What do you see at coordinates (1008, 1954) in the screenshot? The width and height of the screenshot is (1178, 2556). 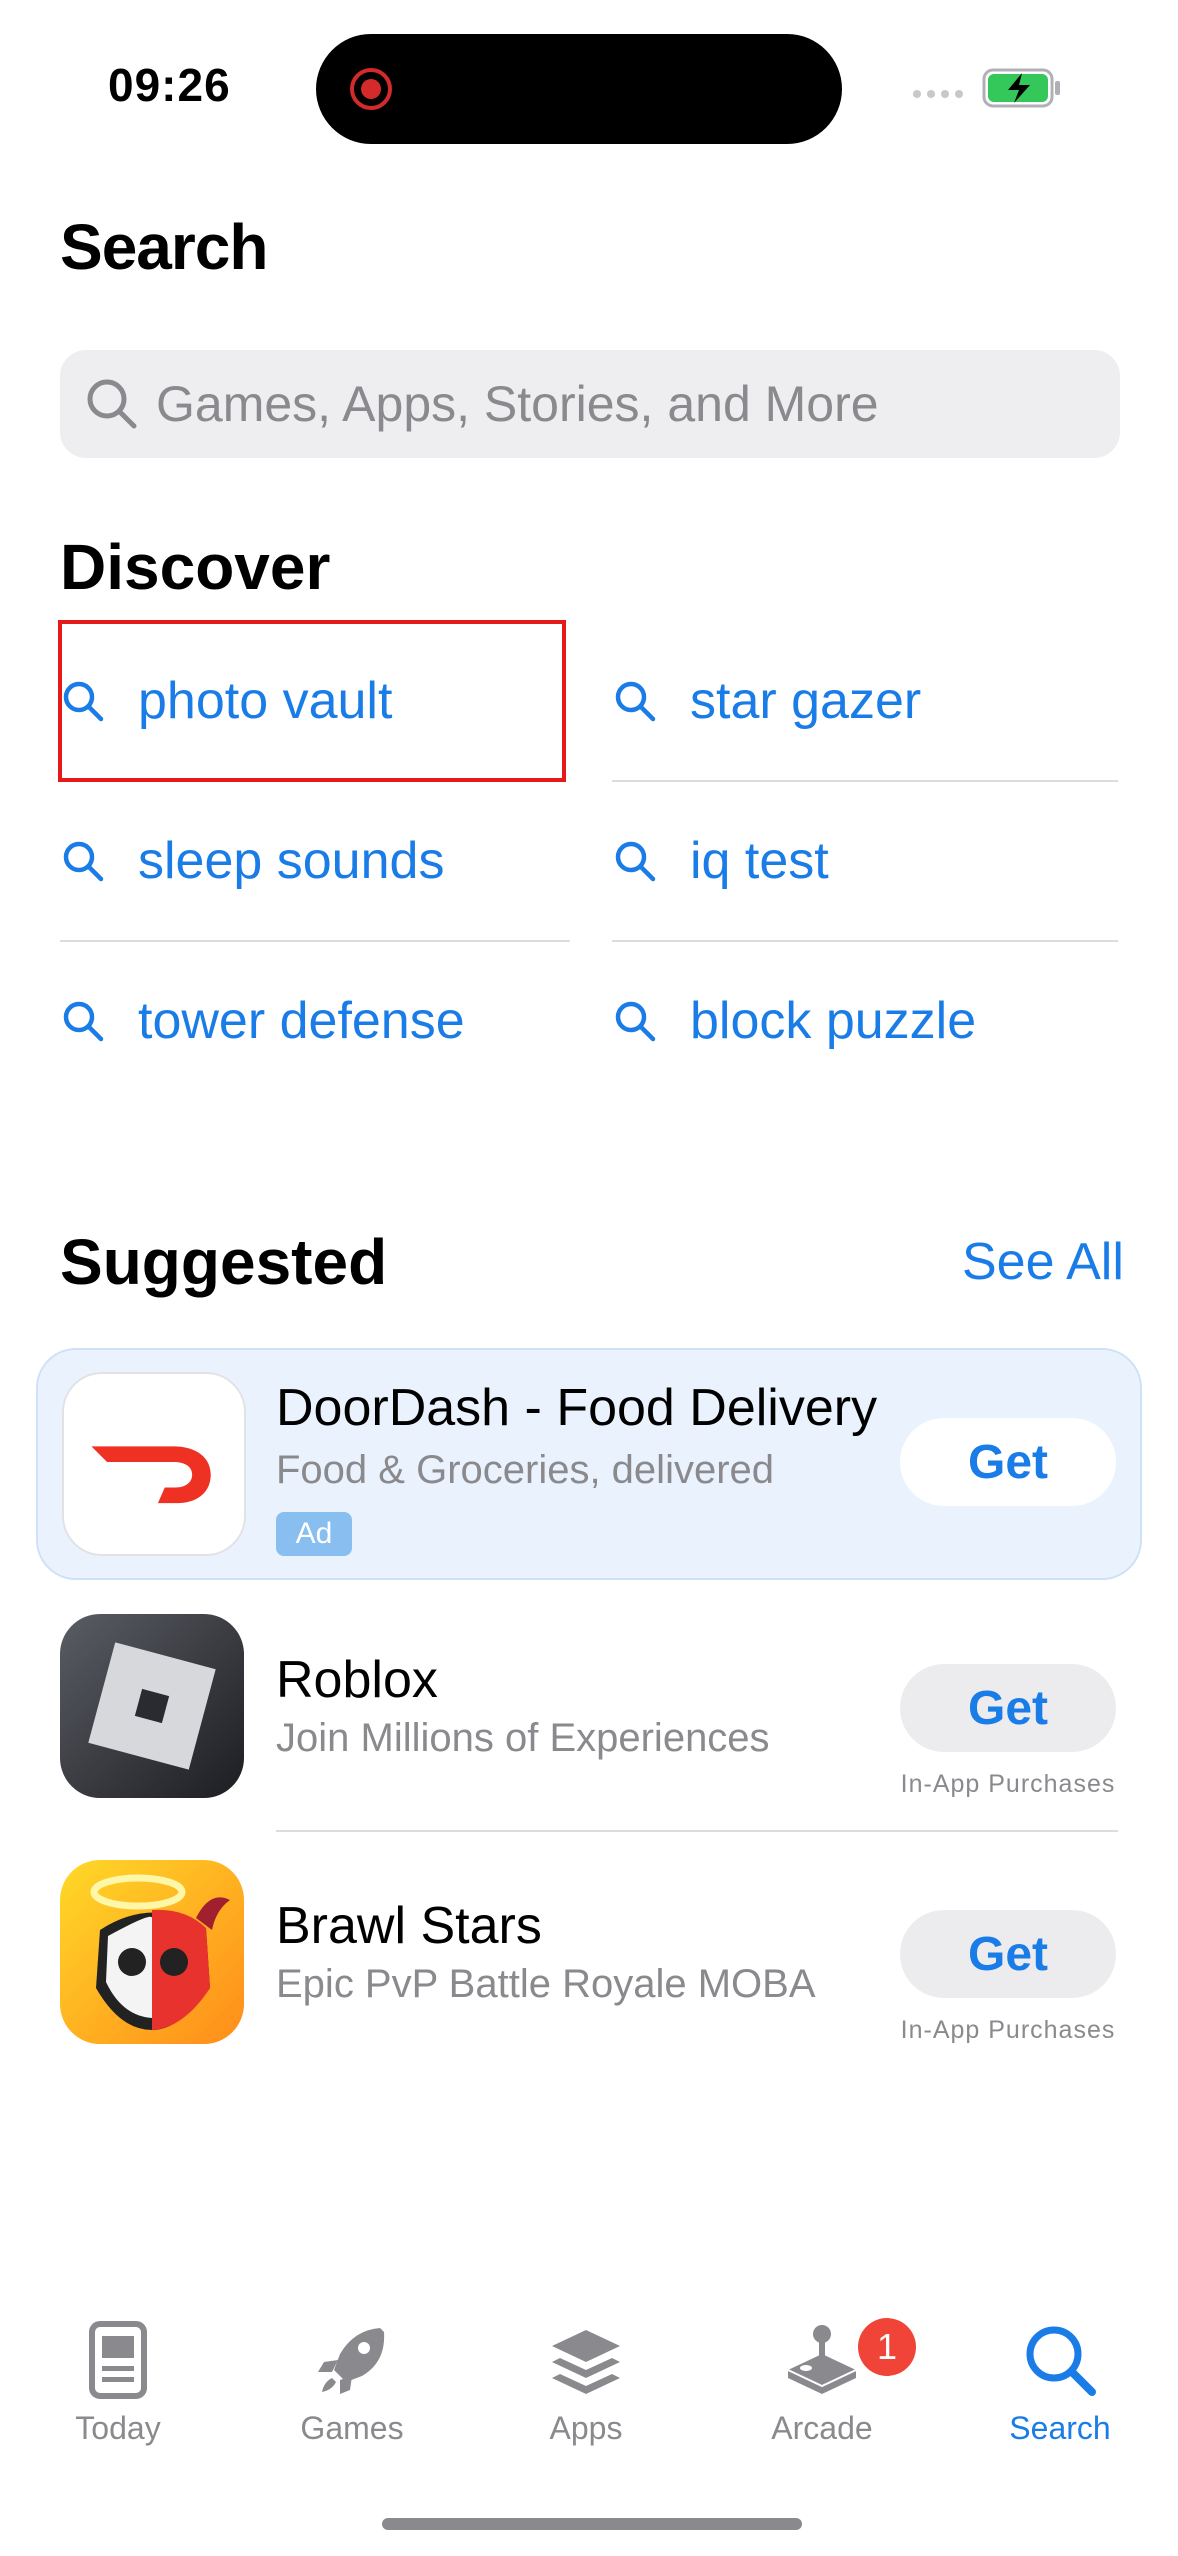 I see `get-button-brawl-stars: Get` at bounding box center [1008, 1954].